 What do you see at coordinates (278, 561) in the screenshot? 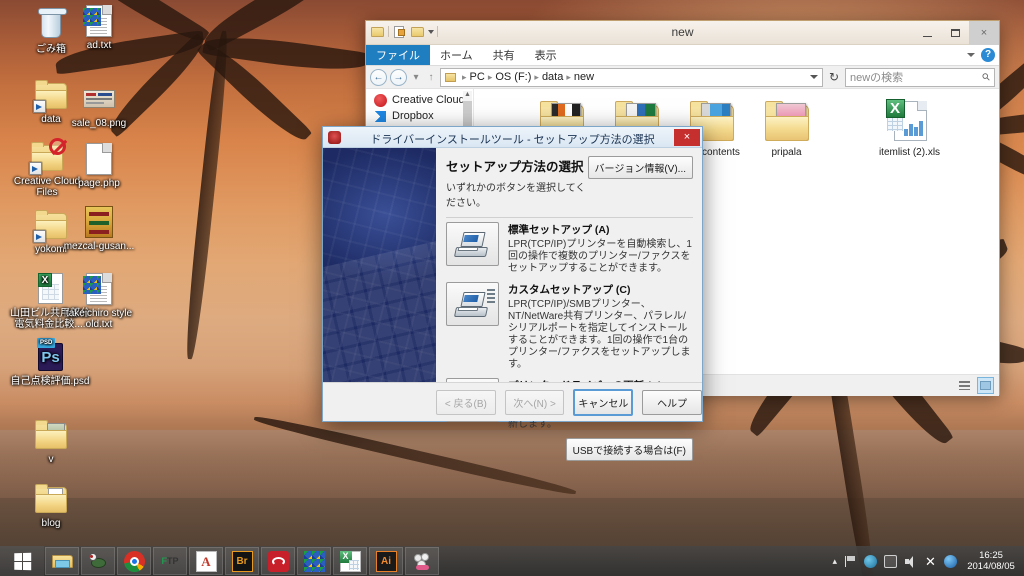
I see `taskbar-item-creative-cloud` at bounding box center [278, 561].